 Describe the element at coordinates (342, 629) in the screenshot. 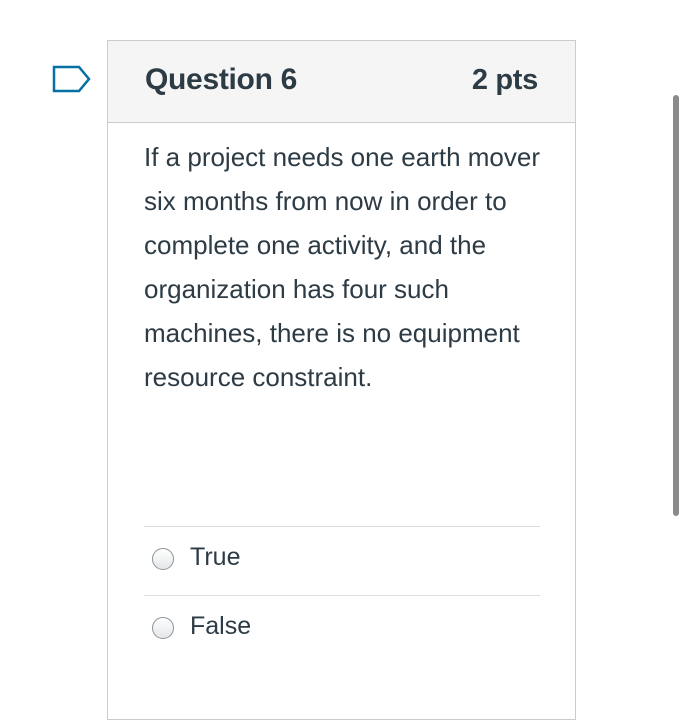

I see `answer-option-false: False` at that location.